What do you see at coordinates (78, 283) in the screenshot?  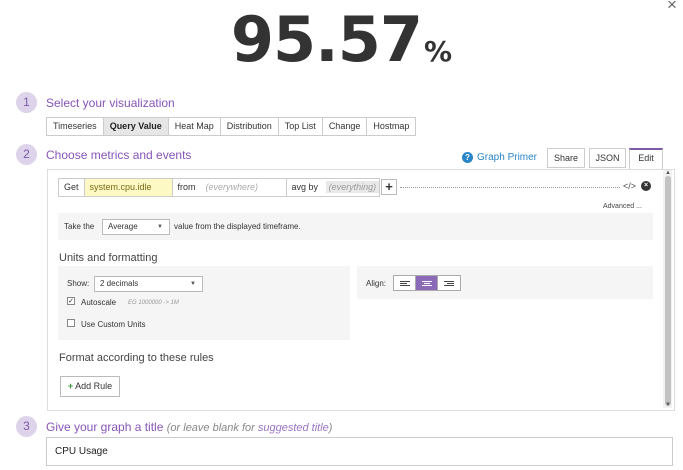 I see `show-label: Show:` at bounding box center [78, 283].